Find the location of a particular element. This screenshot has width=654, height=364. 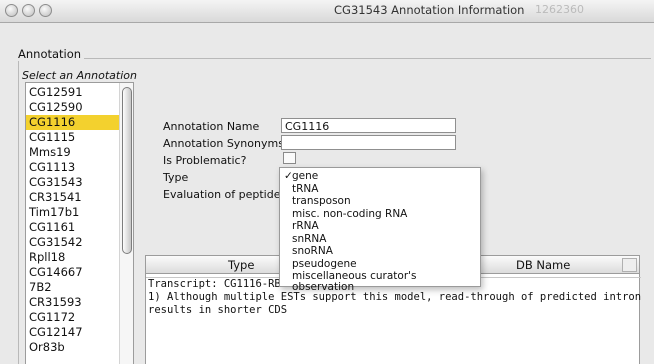

annotation-list-scrollbar is located at coordinates (126, 223).